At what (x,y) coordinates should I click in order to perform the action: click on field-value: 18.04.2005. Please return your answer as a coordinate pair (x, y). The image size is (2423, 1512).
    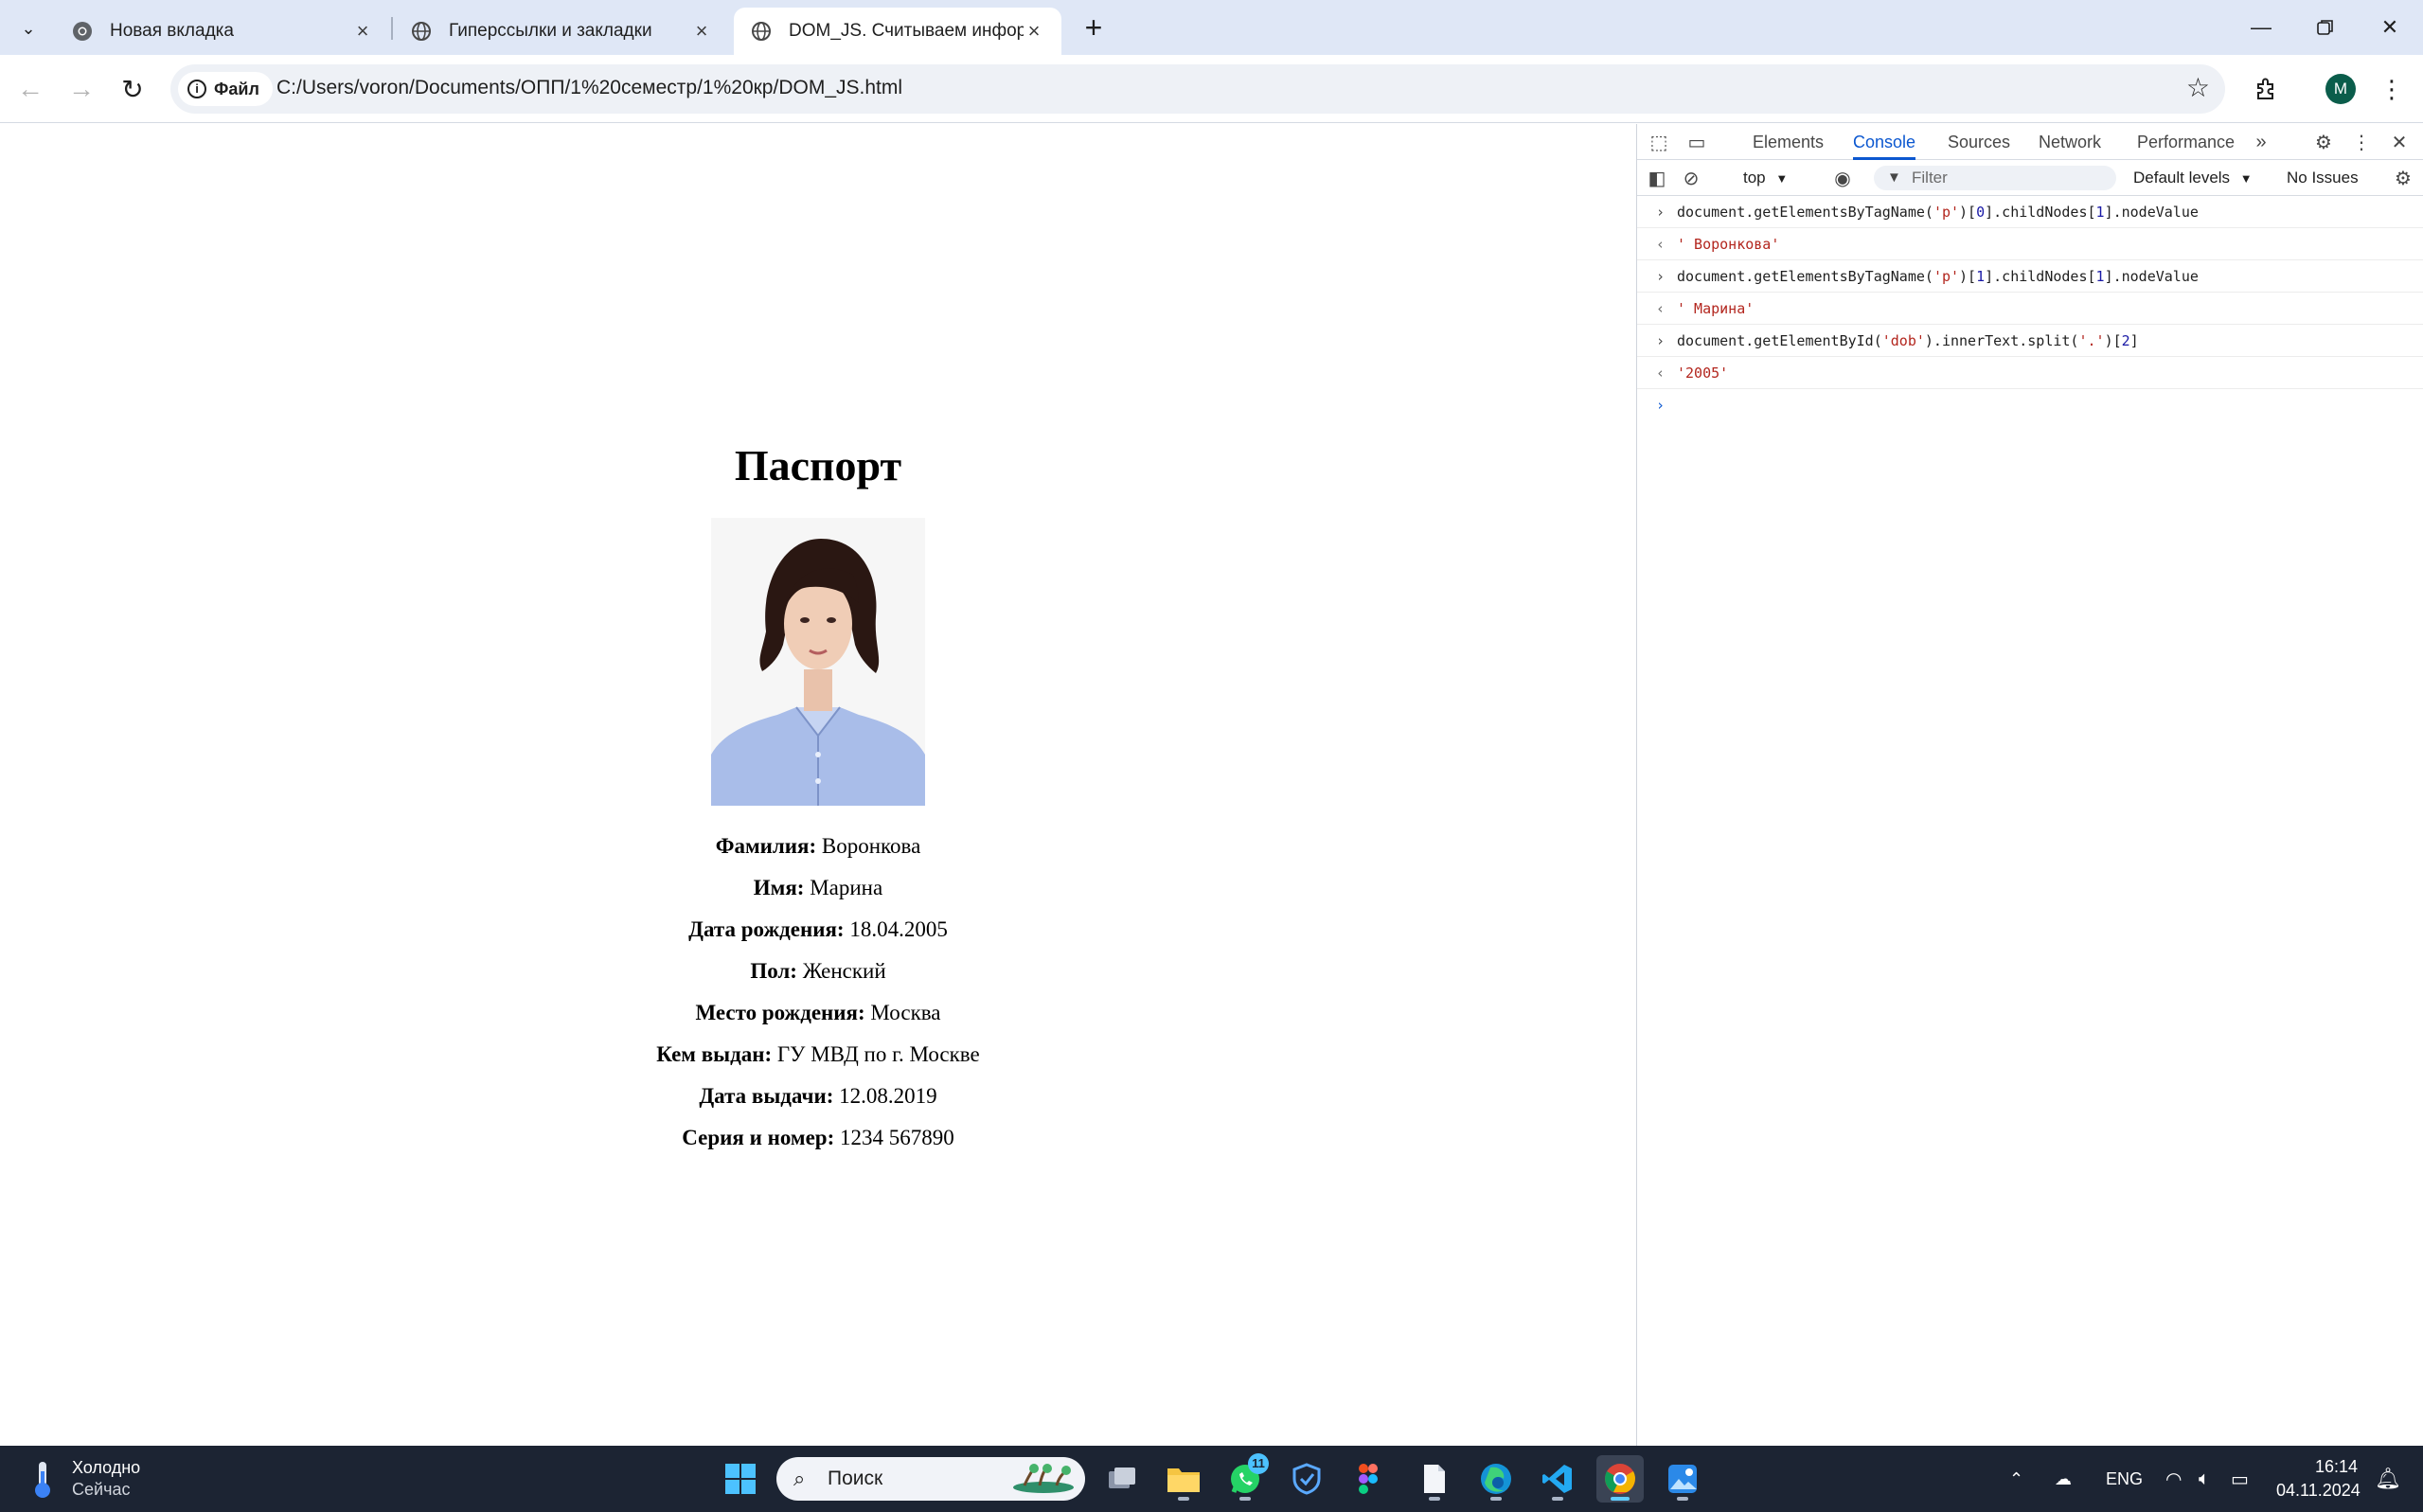
    Looking at the image, I should click on (898, 929).